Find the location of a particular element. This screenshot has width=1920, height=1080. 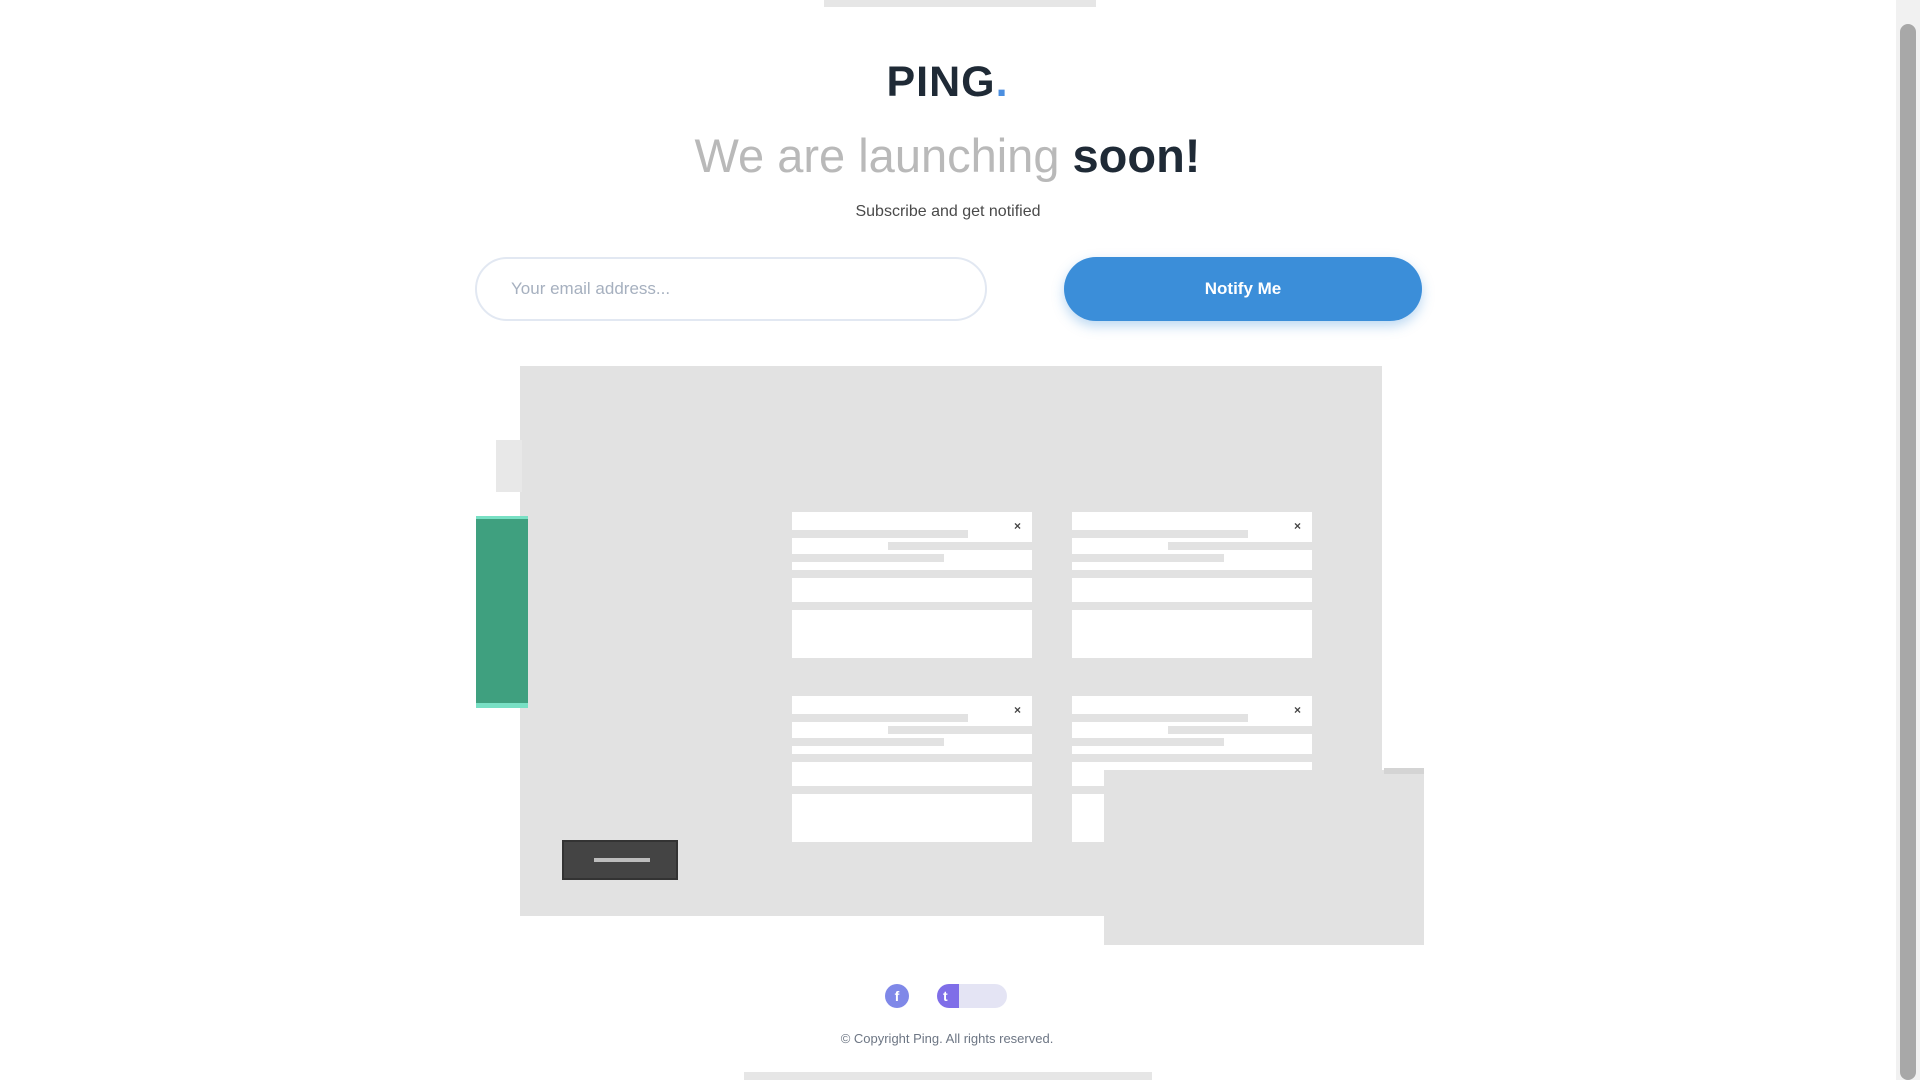

headline-strong: soon! is located at coordinates (1136, 155).